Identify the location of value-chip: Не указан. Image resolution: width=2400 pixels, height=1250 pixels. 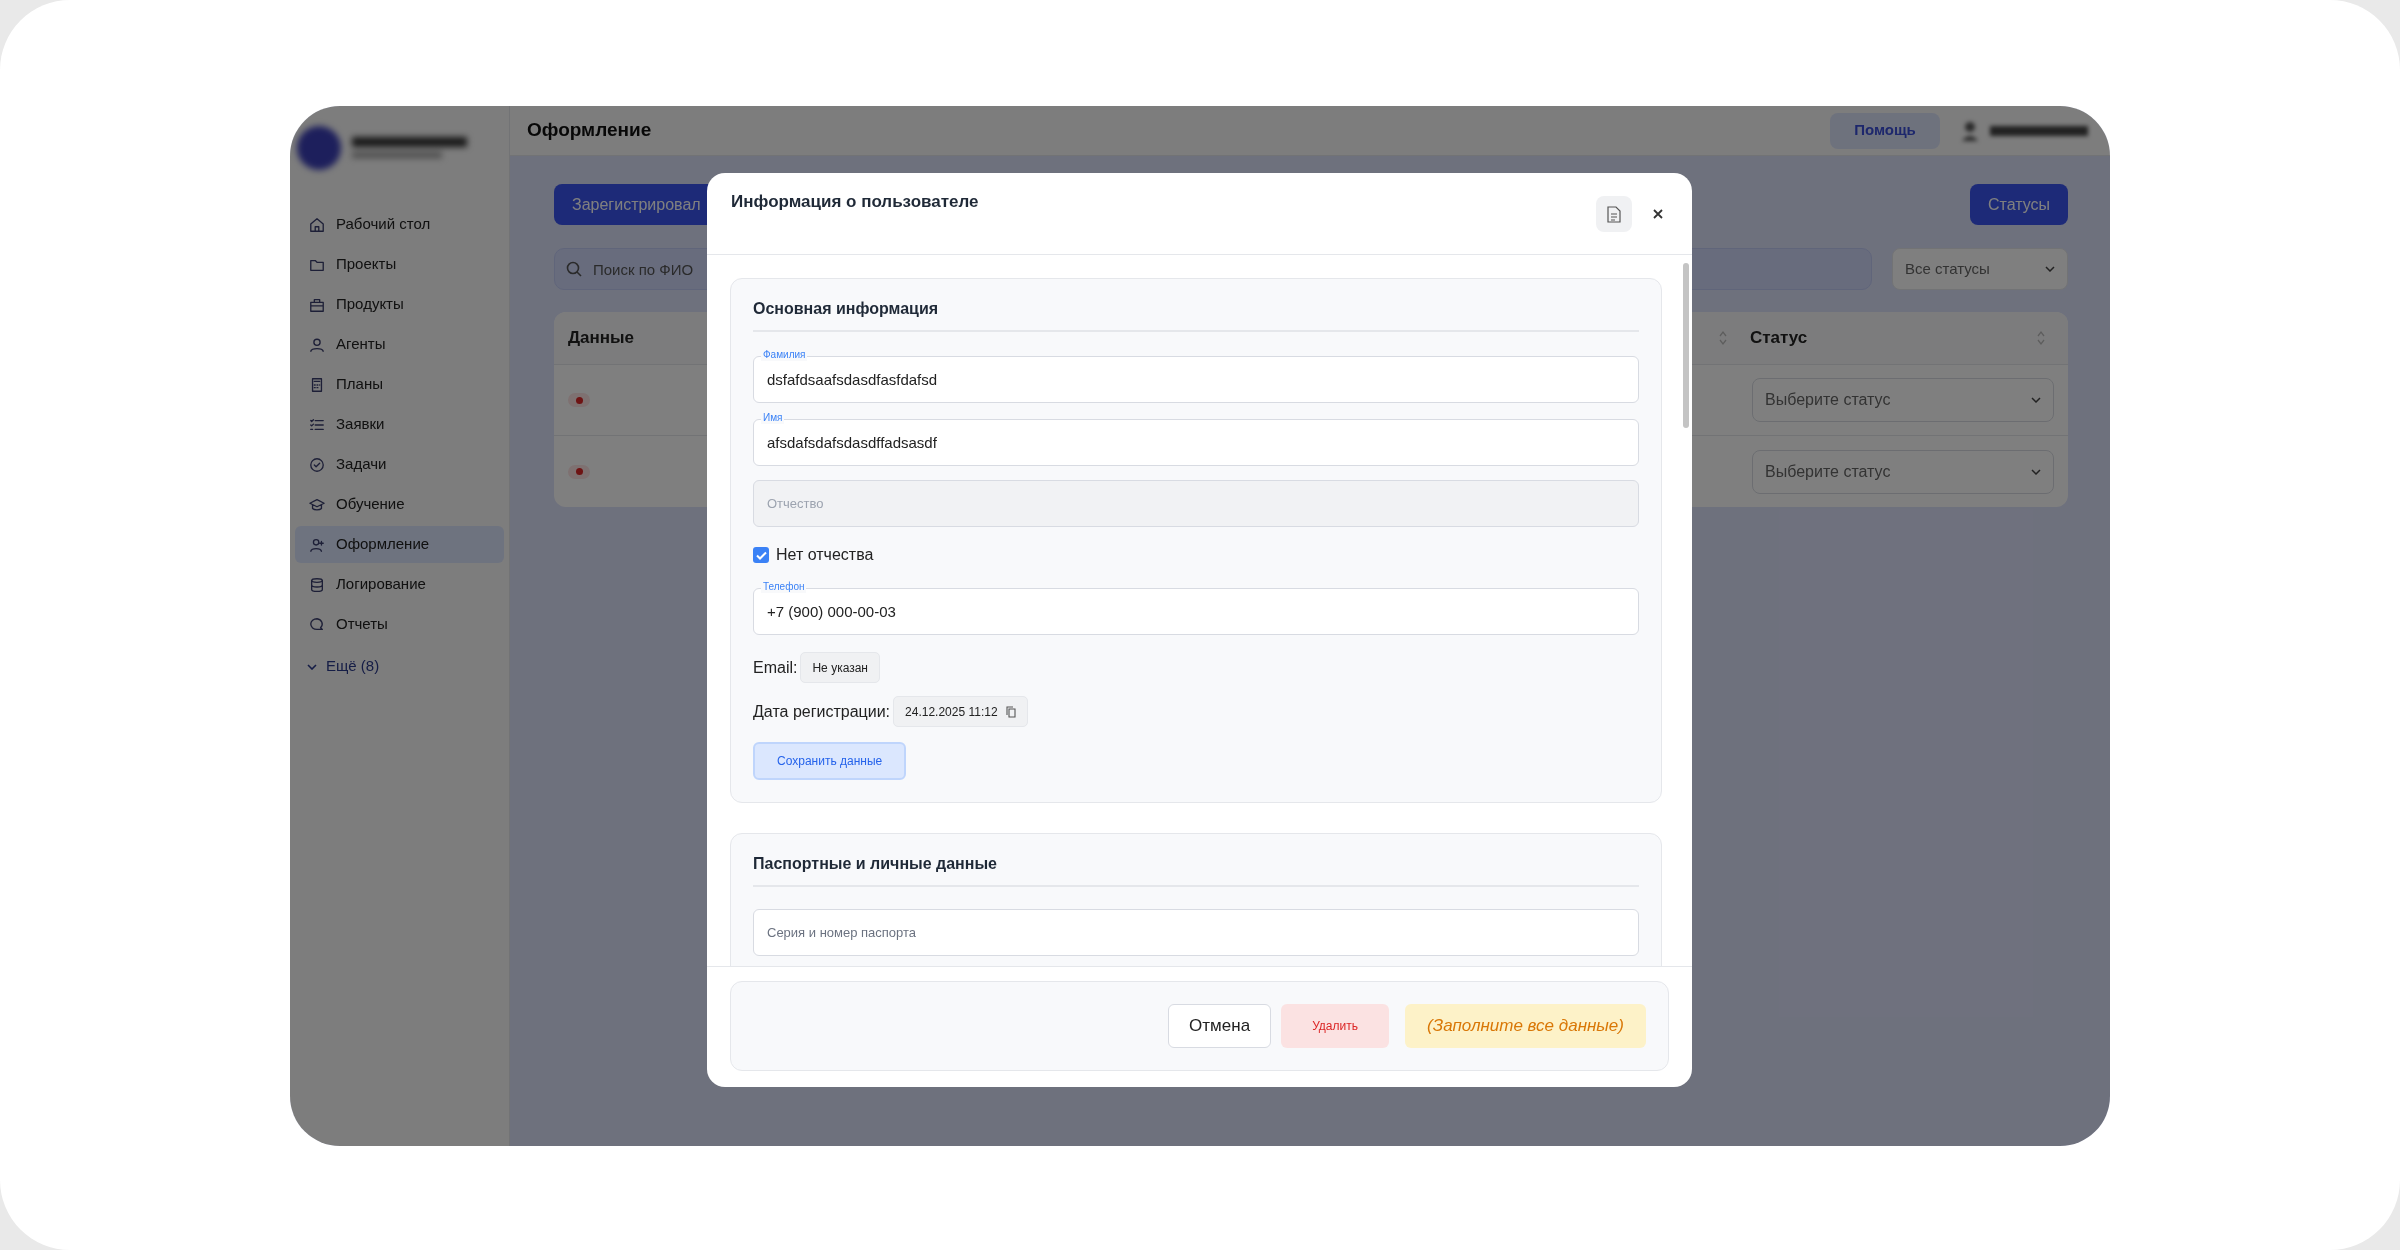
(840, 667).